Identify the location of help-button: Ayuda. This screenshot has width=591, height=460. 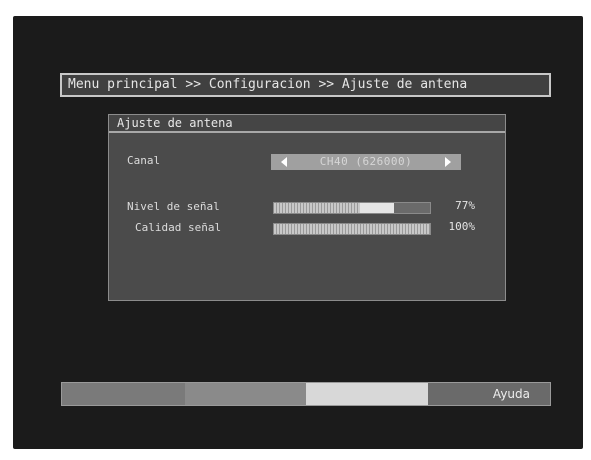
(488, 394).